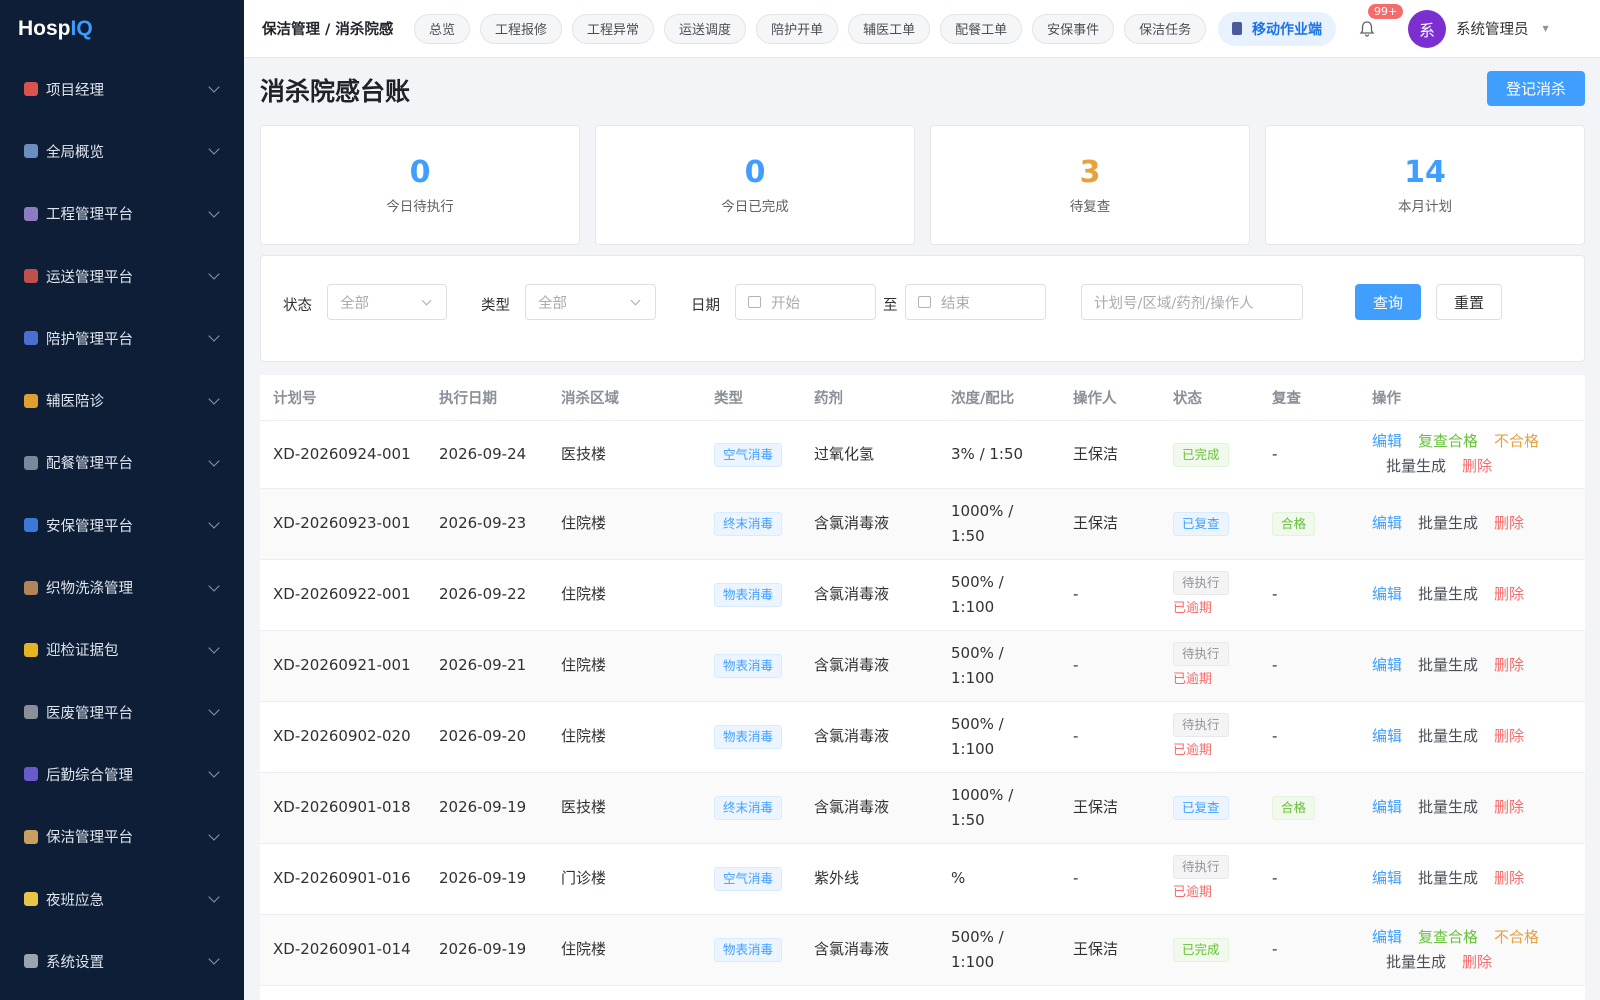 The height and width of the screenshot is (1000, 1600). Describe the element at coordinates (748, 950) in the screenshot. I see `type-tag: 物表消毒` at that location.